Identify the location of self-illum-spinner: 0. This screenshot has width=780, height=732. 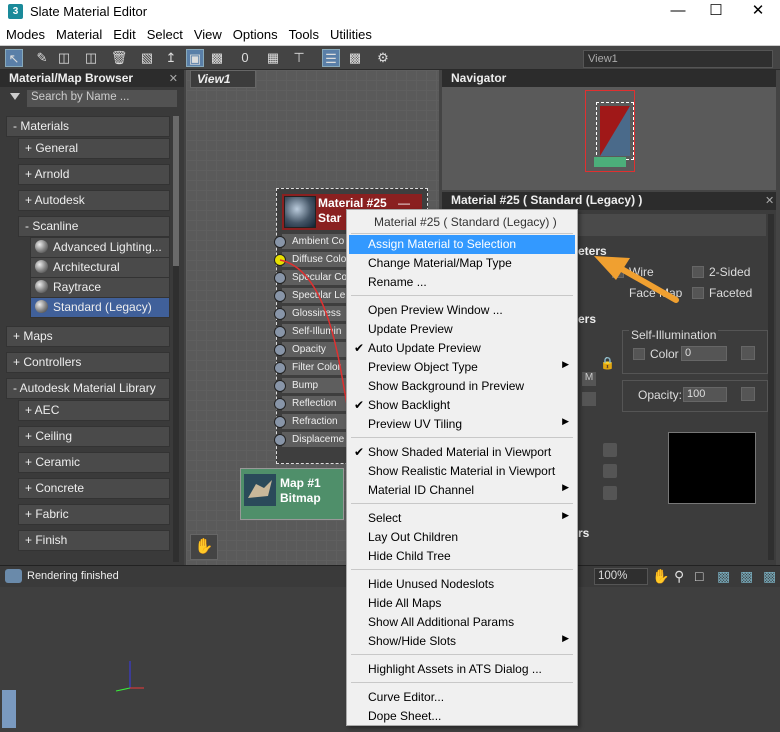
(704, 353).